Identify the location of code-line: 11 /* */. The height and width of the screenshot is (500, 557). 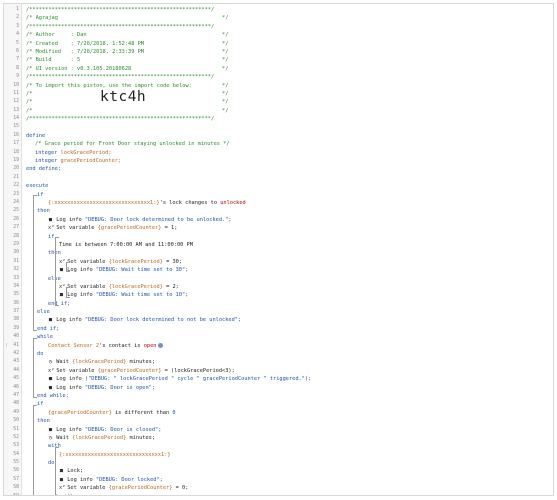
(278, 94).